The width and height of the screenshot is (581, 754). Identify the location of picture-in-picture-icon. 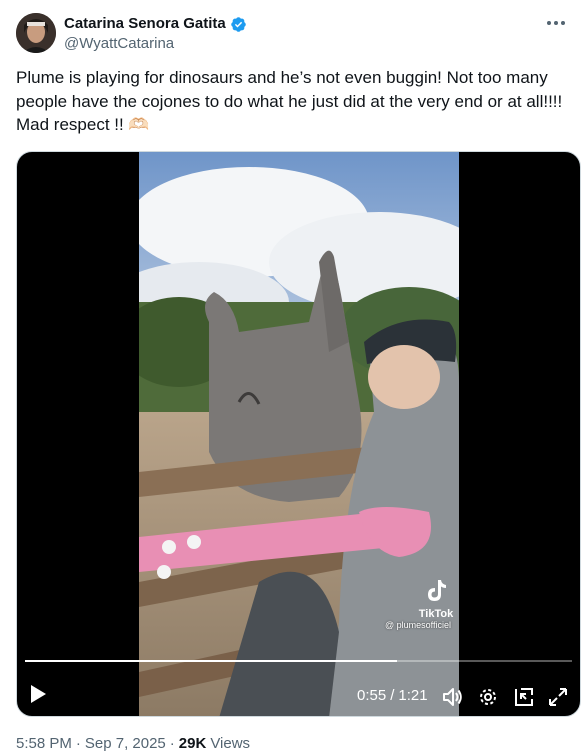
(524, 697).